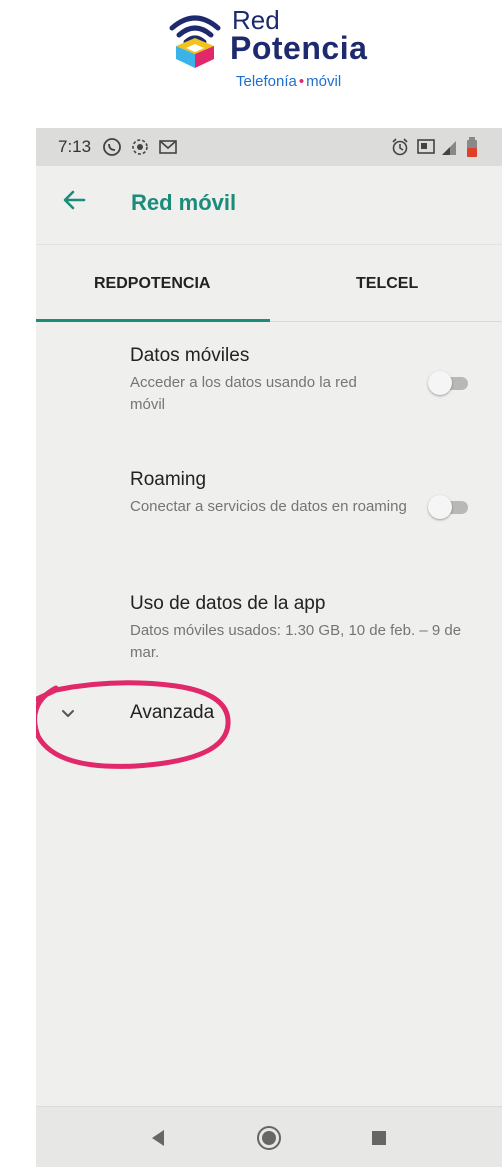 The width and height of the screenshot is (502, 1167). What do you see at coordinates (195, 41) in the screenshot?
I see `redpotencia-logo-icon` at bounding box center [195, 41].